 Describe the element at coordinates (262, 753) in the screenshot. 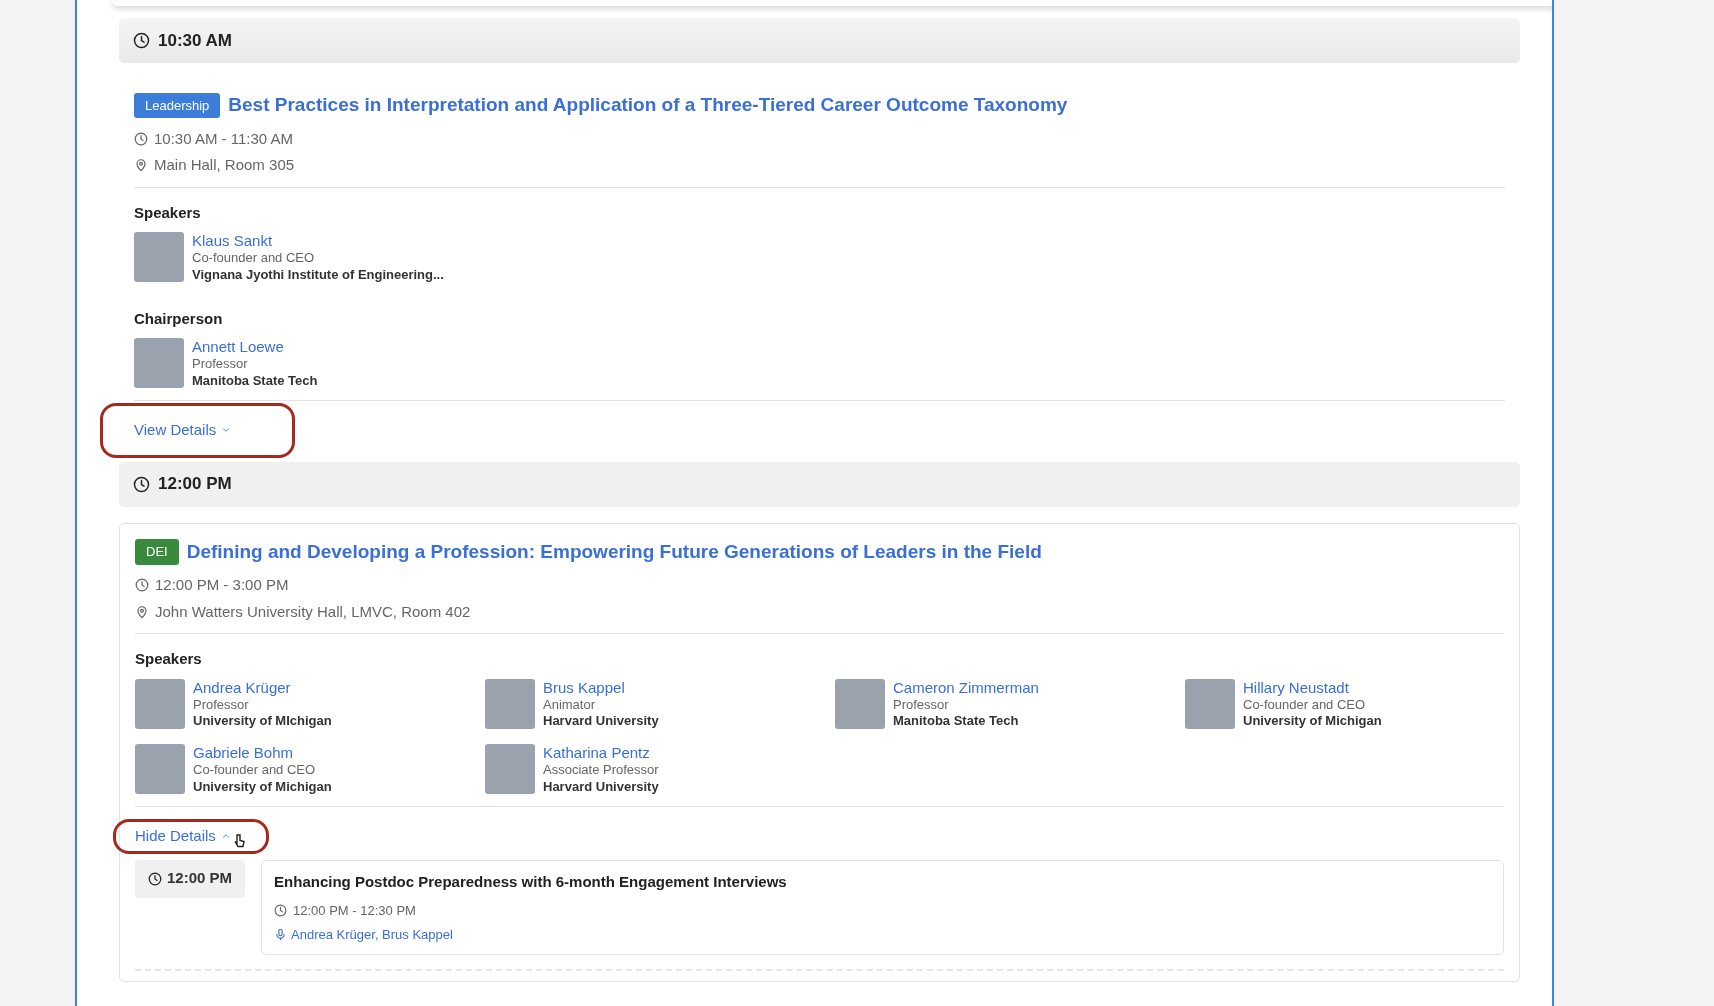

I see `speaker-name-link: Gabriele Bohm` at that location.